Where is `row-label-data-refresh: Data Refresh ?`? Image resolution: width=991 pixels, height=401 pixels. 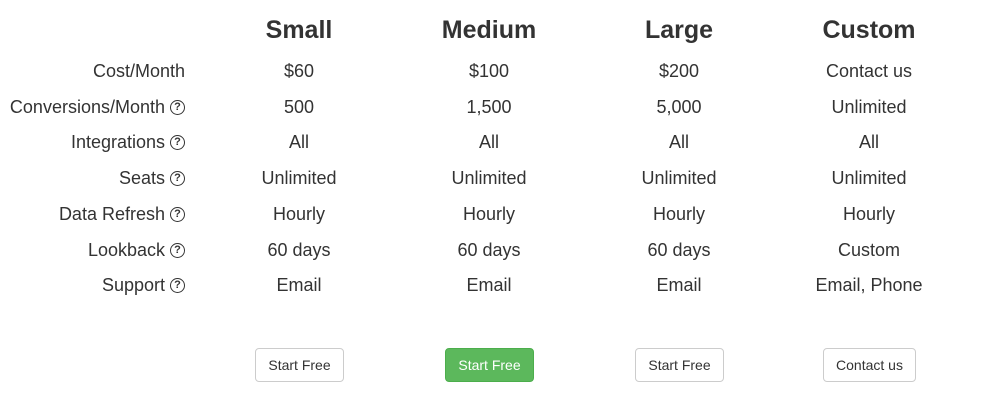
row-label-data-refresh: Data Refresh ? is located at coordinates (122, 214).